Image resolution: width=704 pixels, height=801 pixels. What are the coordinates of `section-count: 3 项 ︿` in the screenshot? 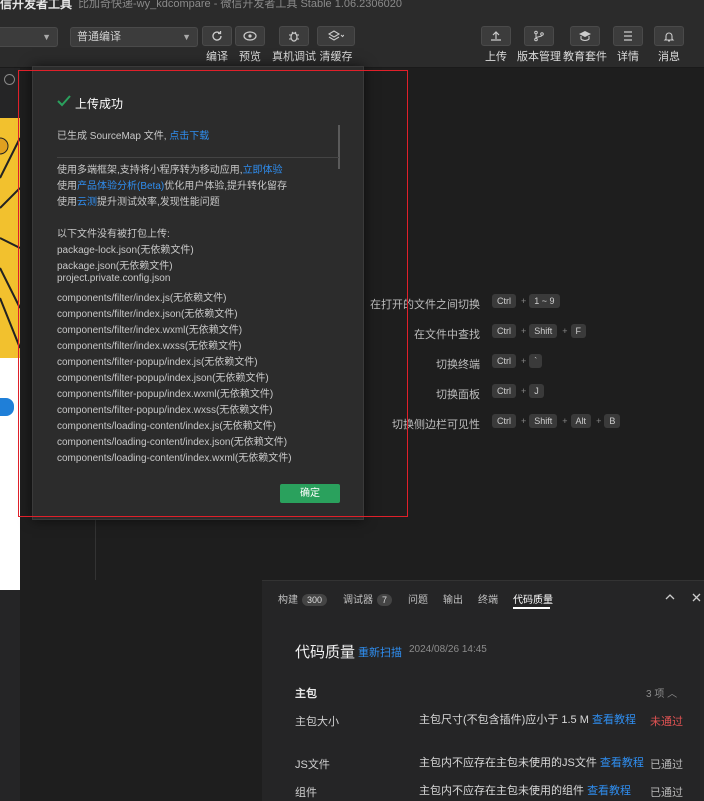 It's located at (661, 692).